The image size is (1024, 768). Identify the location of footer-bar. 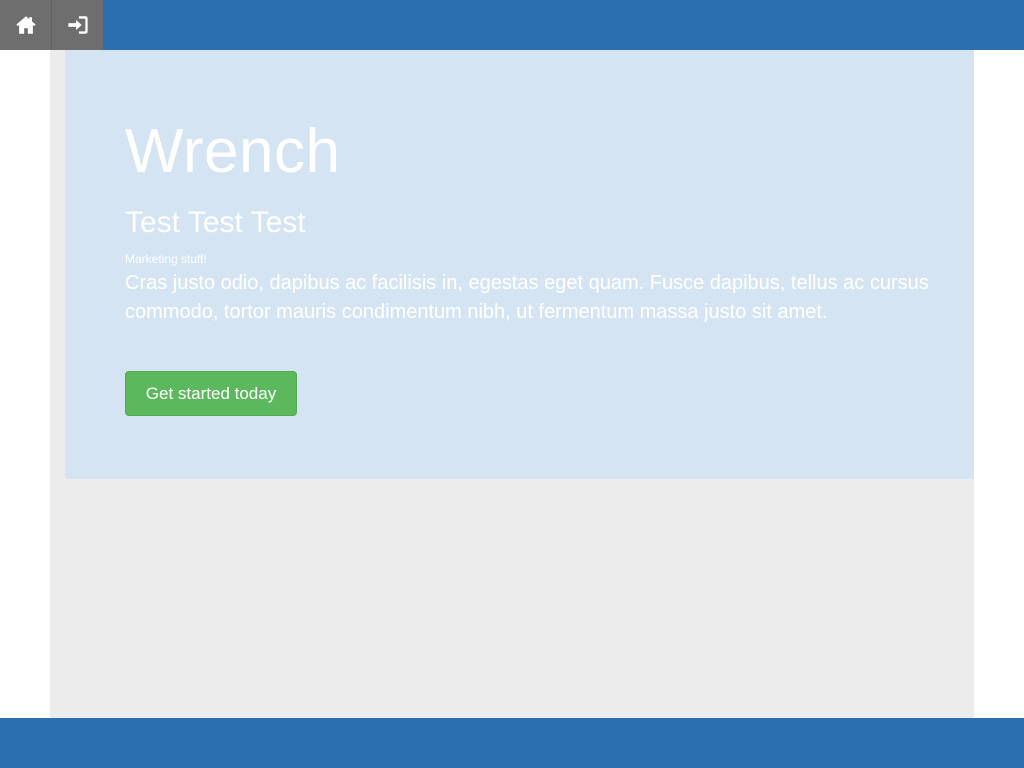
(512, 743).